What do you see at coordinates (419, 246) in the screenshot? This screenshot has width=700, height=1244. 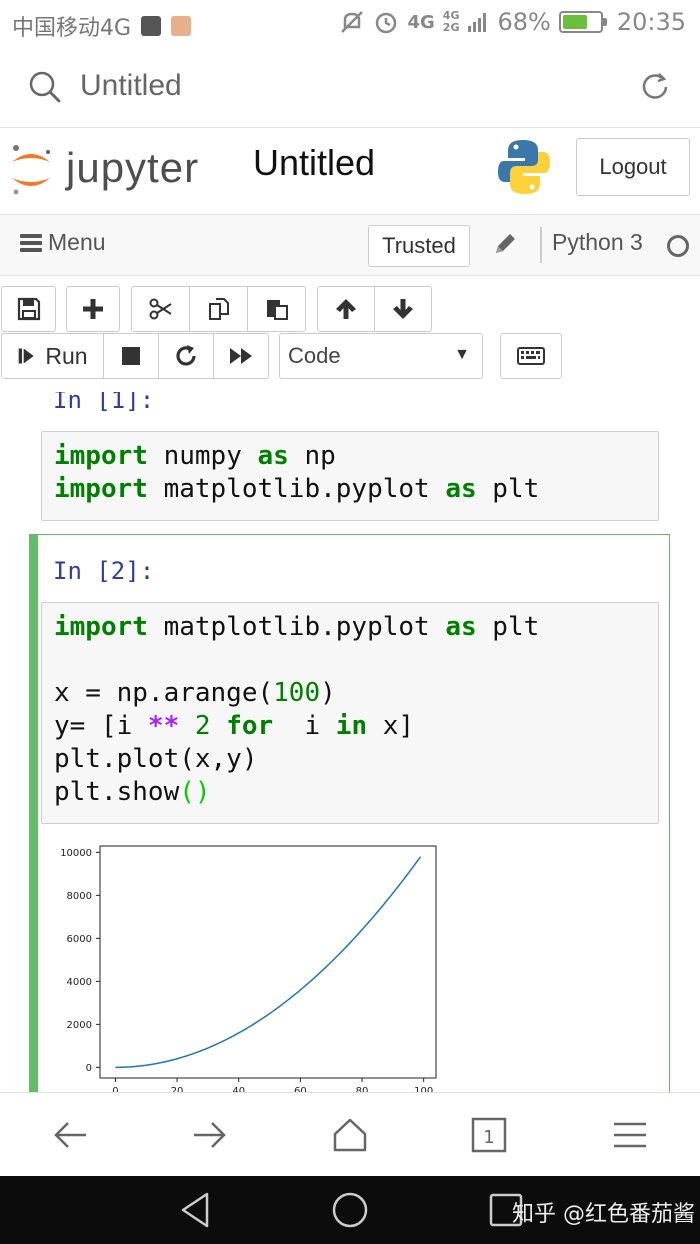 I see `trusted-button: Trusted` at bounding box center [419, 246].